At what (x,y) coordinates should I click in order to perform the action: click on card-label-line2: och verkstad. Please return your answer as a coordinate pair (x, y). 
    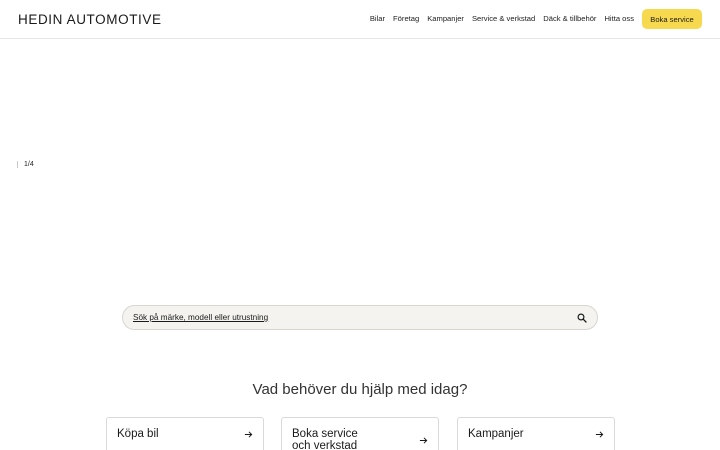
    Looking at the image, I should click on (325, 445).